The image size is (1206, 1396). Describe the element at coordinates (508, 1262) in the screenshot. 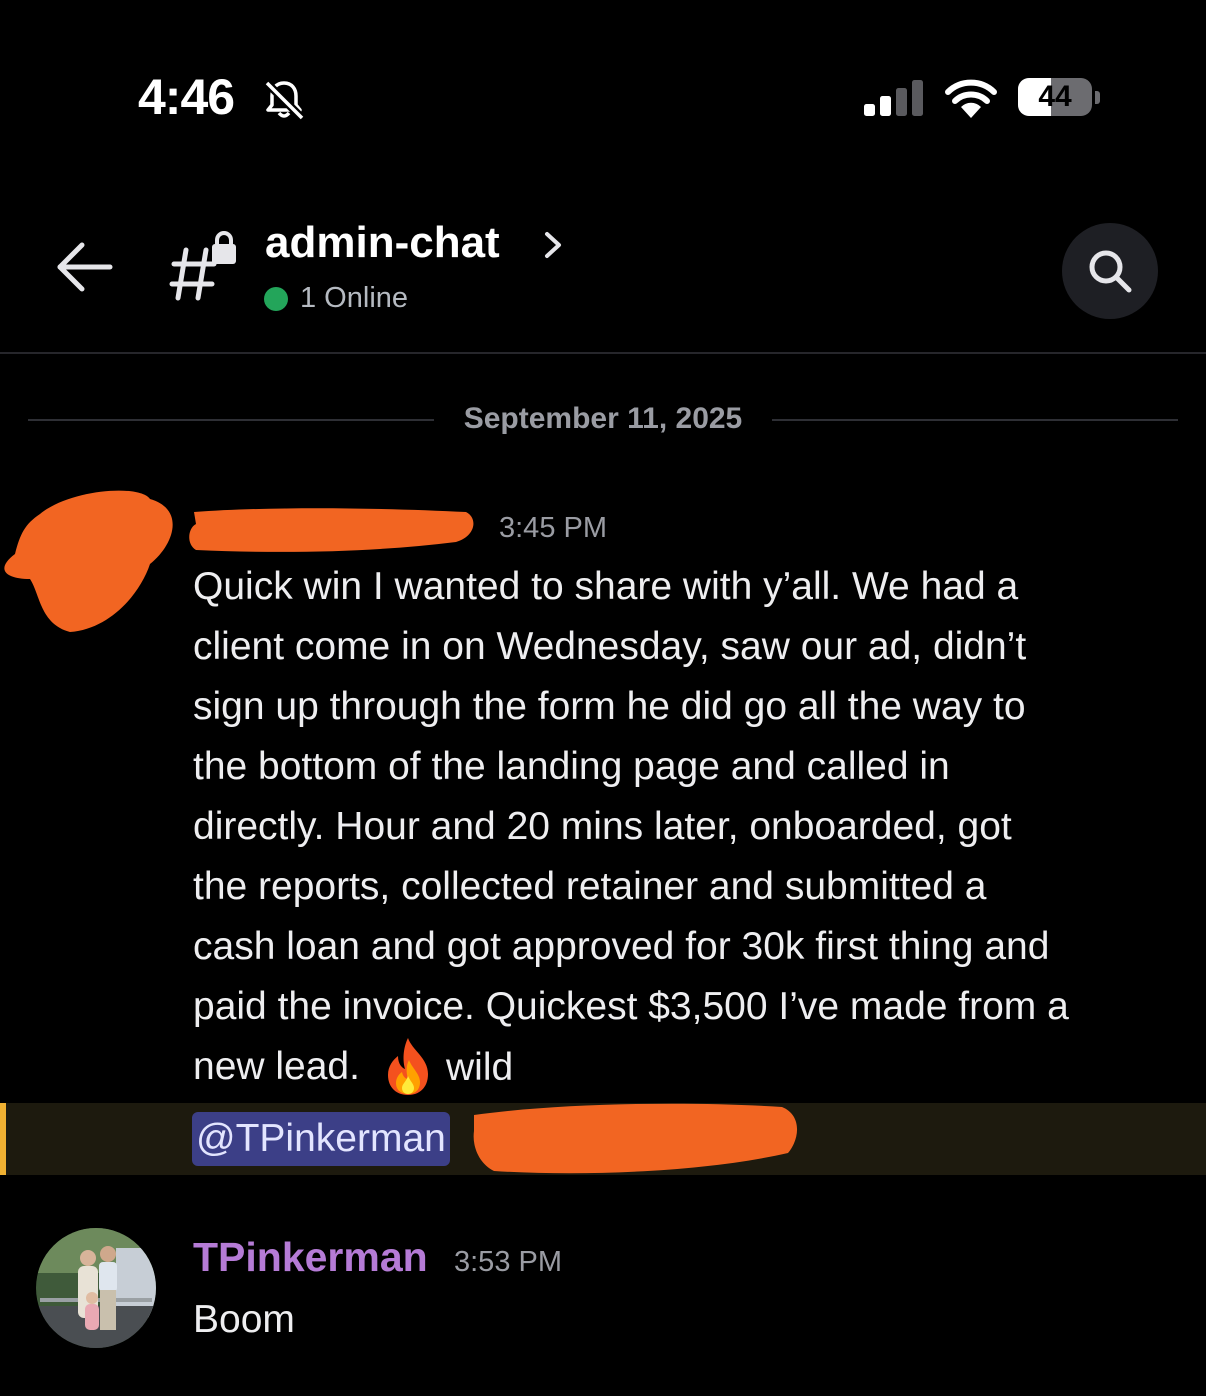

I see `message-timestamp: 3:53 PM` at that location.